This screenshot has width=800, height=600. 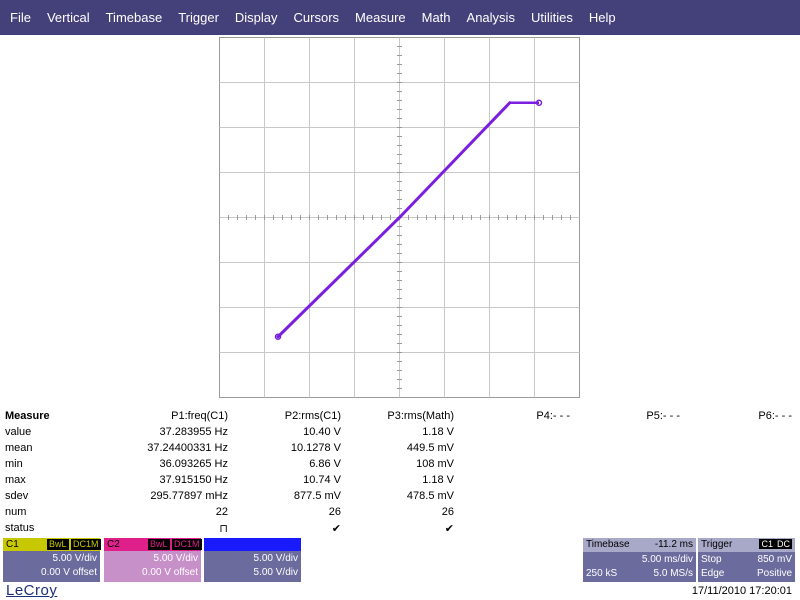 I want to click on row-label: max, so click(x=15, y=480).